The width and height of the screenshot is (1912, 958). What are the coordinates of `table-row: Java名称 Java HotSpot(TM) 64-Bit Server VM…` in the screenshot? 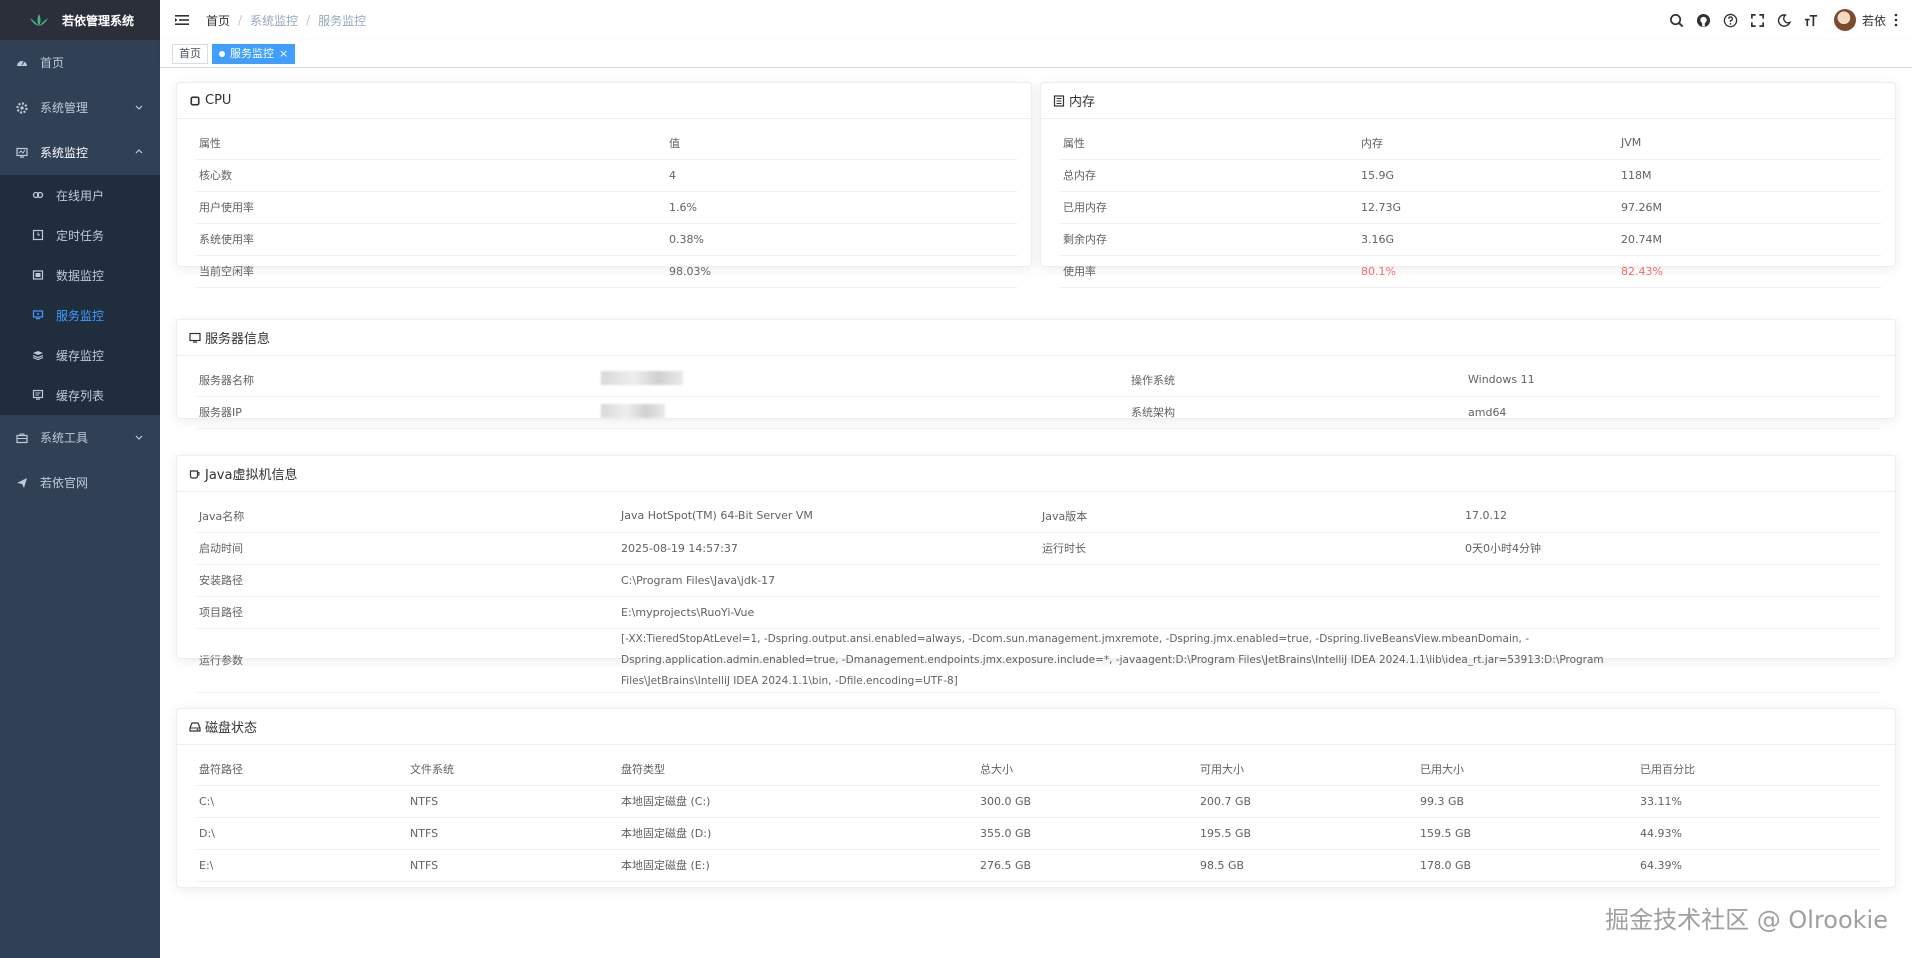 It's located at (1039, 516).